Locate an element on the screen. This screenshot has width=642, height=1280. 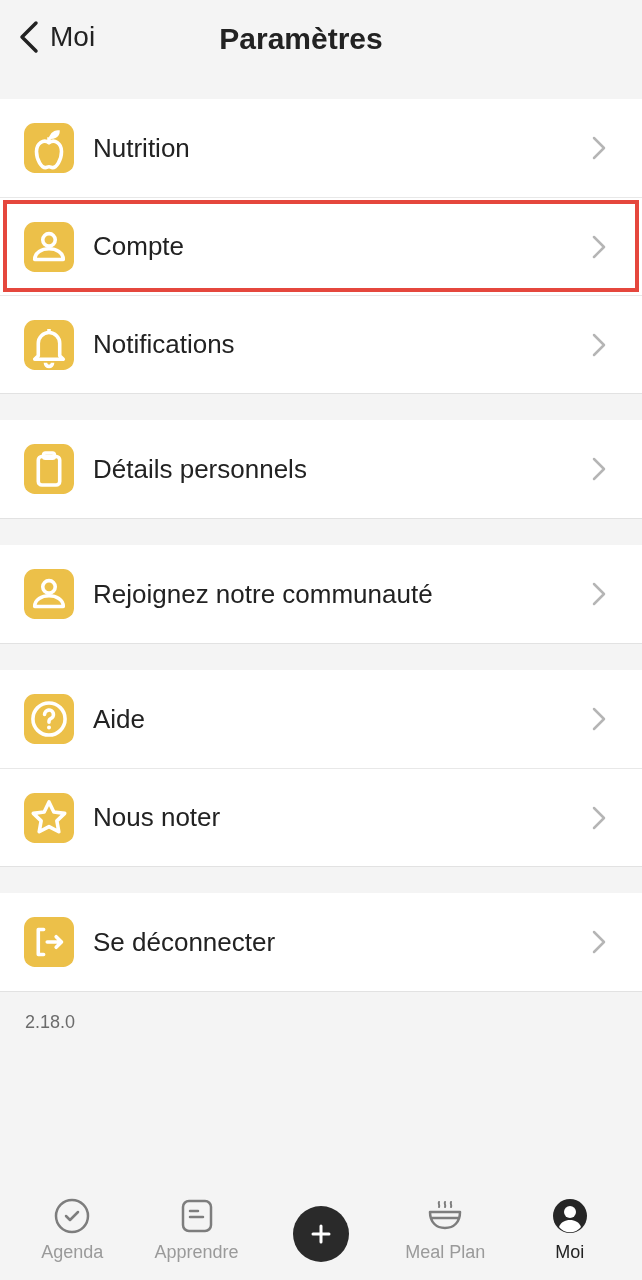
settings-row: Compte is located at coordinates (321, 246).